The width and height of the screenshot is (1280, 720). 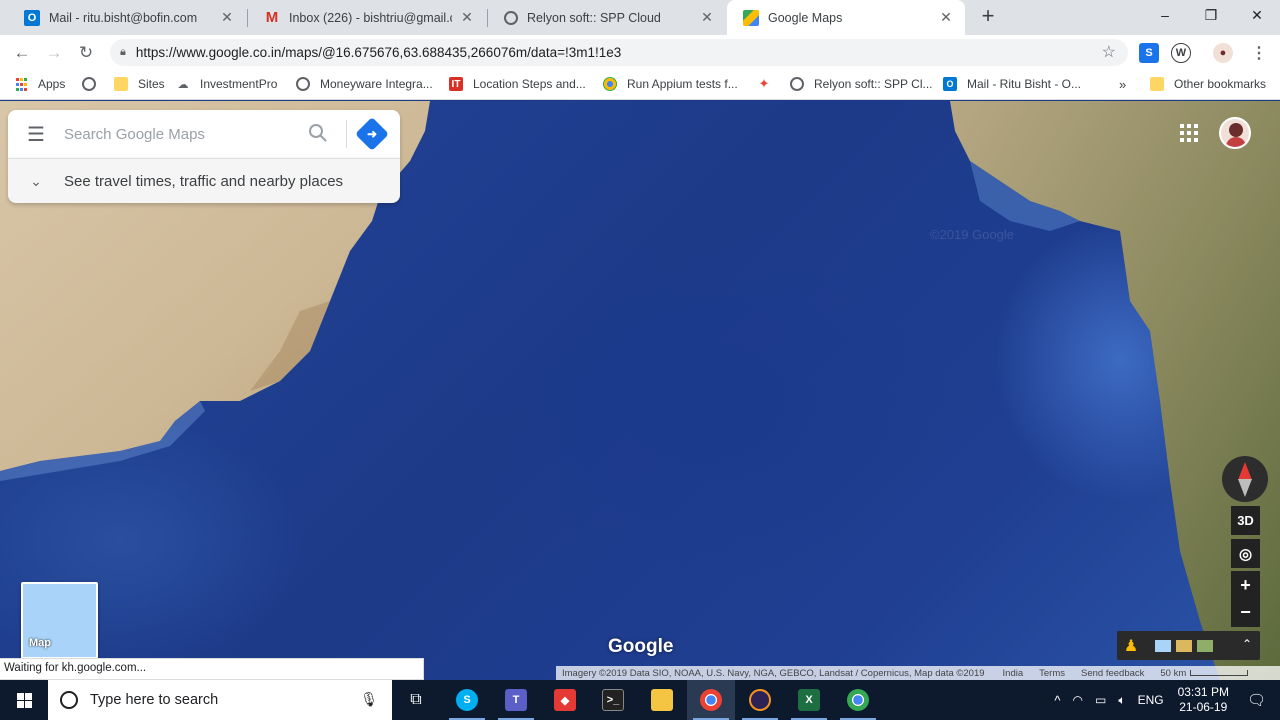 I want to click on skype-icon: S, so click(x=467, y=700).